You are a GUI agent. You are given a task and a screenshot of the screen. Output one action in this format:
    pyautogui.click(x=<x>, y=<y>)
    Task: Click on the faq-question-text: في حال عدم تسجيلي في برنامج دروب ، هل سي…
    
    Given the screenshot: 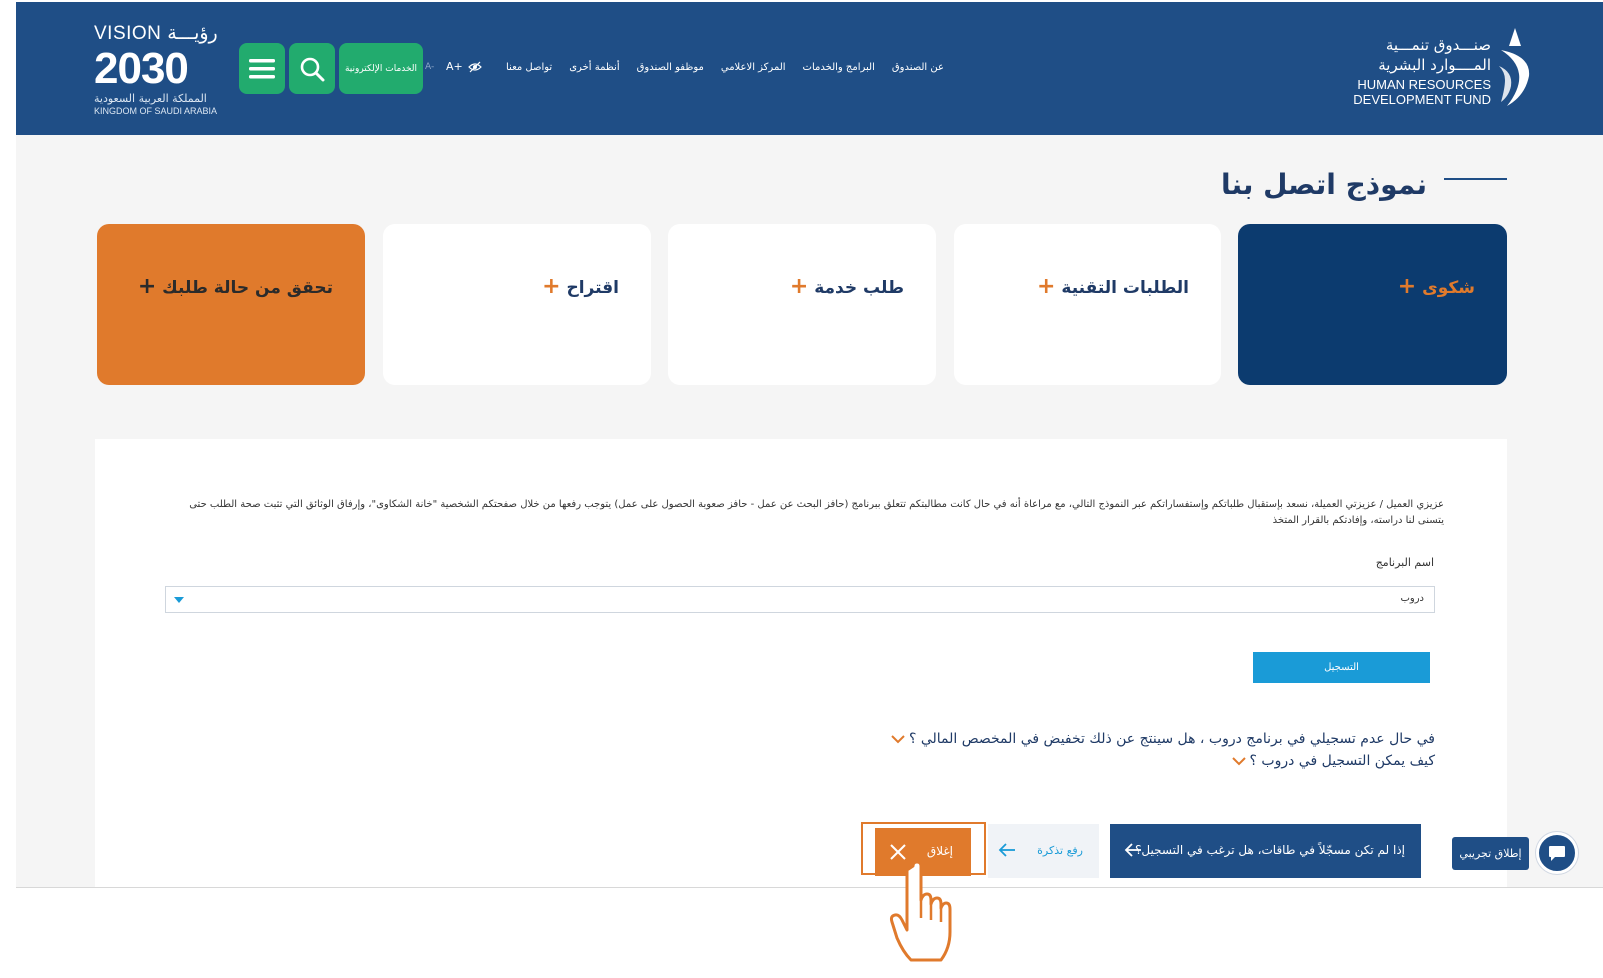 What is the action you would take?
    pyautogui.click(x=1171, y=739)
    